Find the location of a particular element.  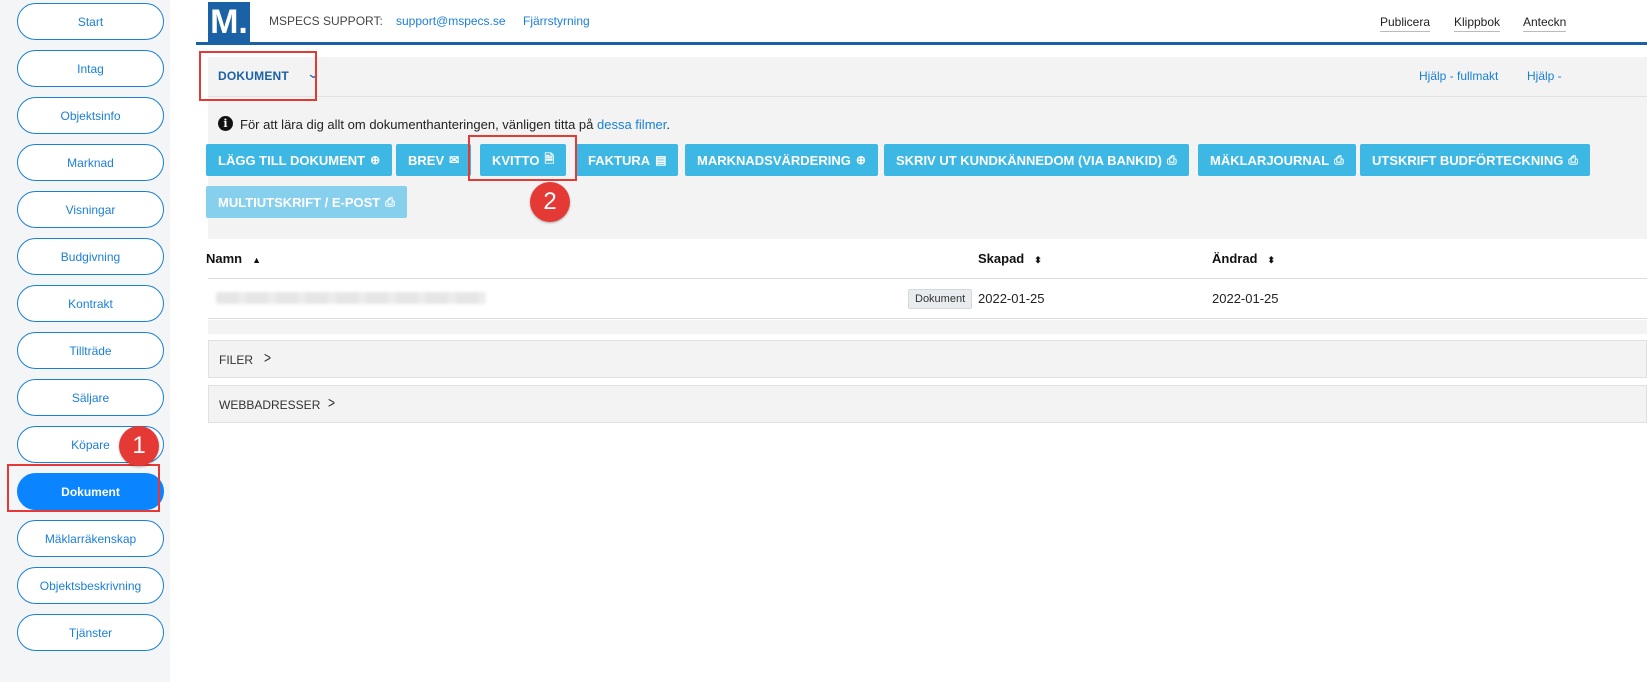

sidebar-item-objektsbeskrivning: Objektsbeskrivning is located at coordinates (90, 585).